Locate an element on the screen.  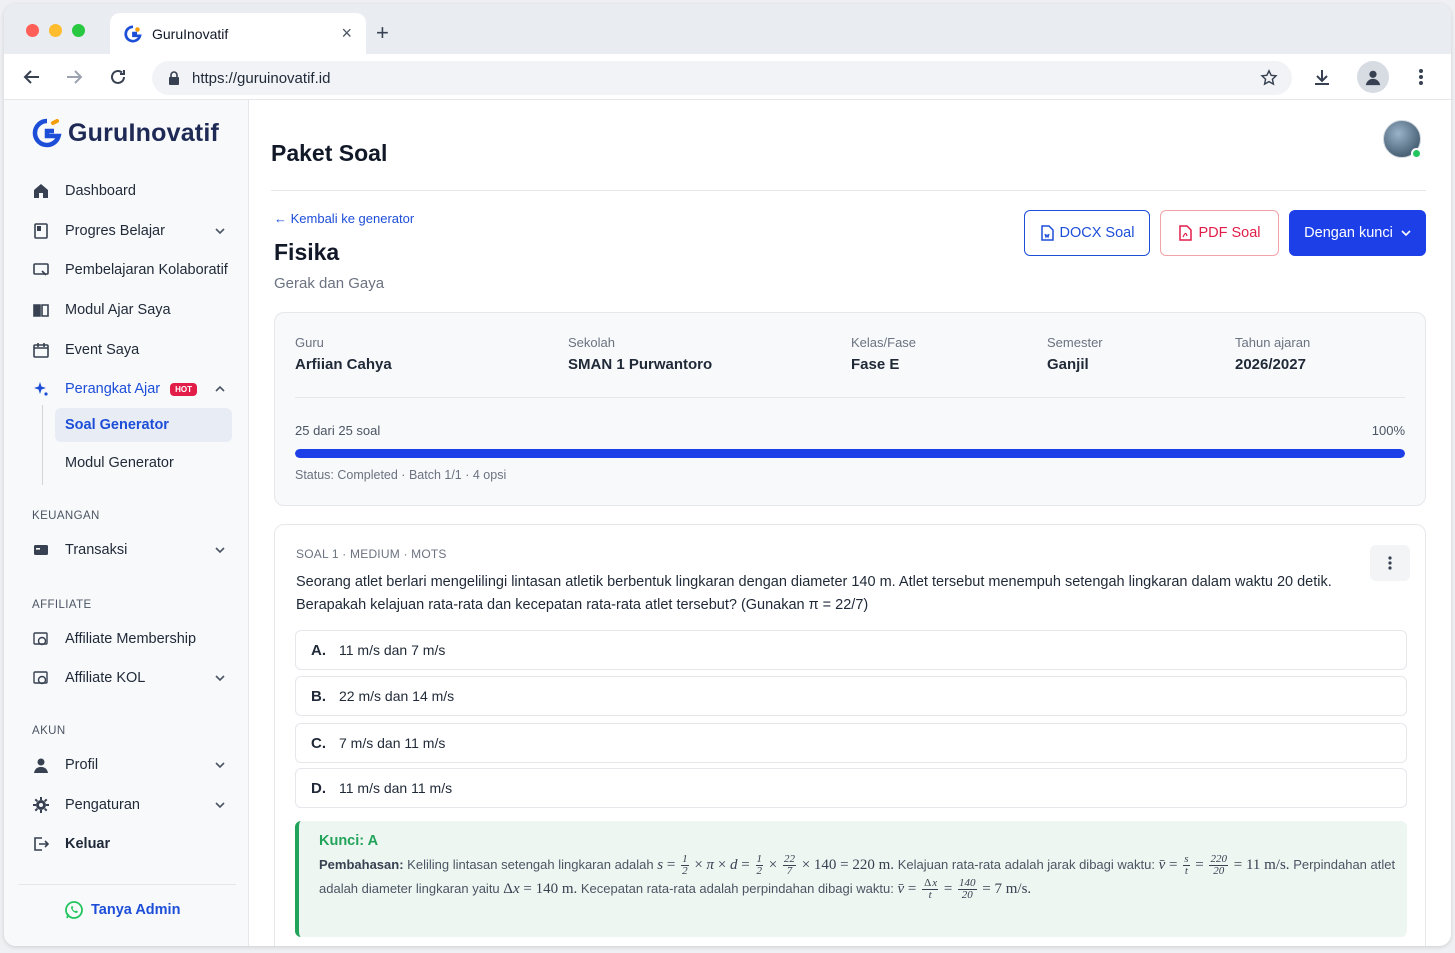
tanya-admin-button: Tanya Admin is located at coordinates (122, 910).